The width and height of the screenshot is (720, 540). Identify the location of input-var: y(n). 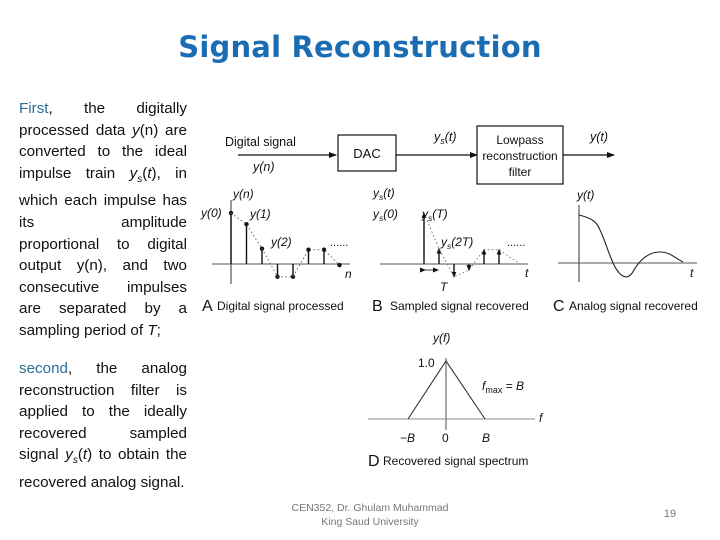
(263, 167).